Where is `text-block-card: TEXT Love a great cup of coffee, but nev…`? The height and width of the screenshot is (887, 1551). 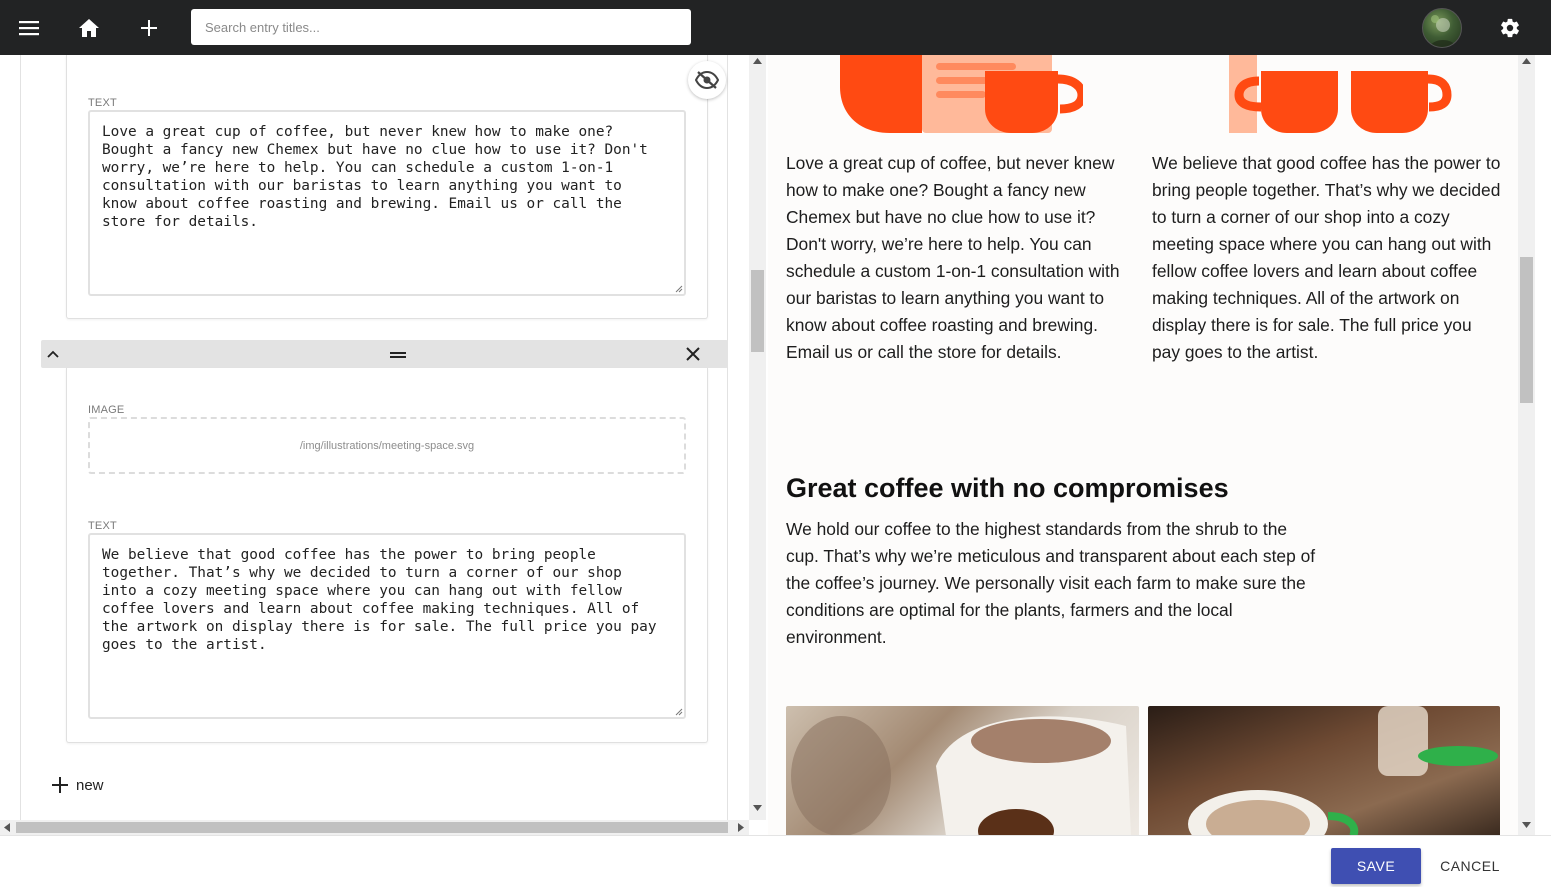 text-block-card: TEXT Love a great cup of coffee, but nev… is located at coordinates (387, 187).